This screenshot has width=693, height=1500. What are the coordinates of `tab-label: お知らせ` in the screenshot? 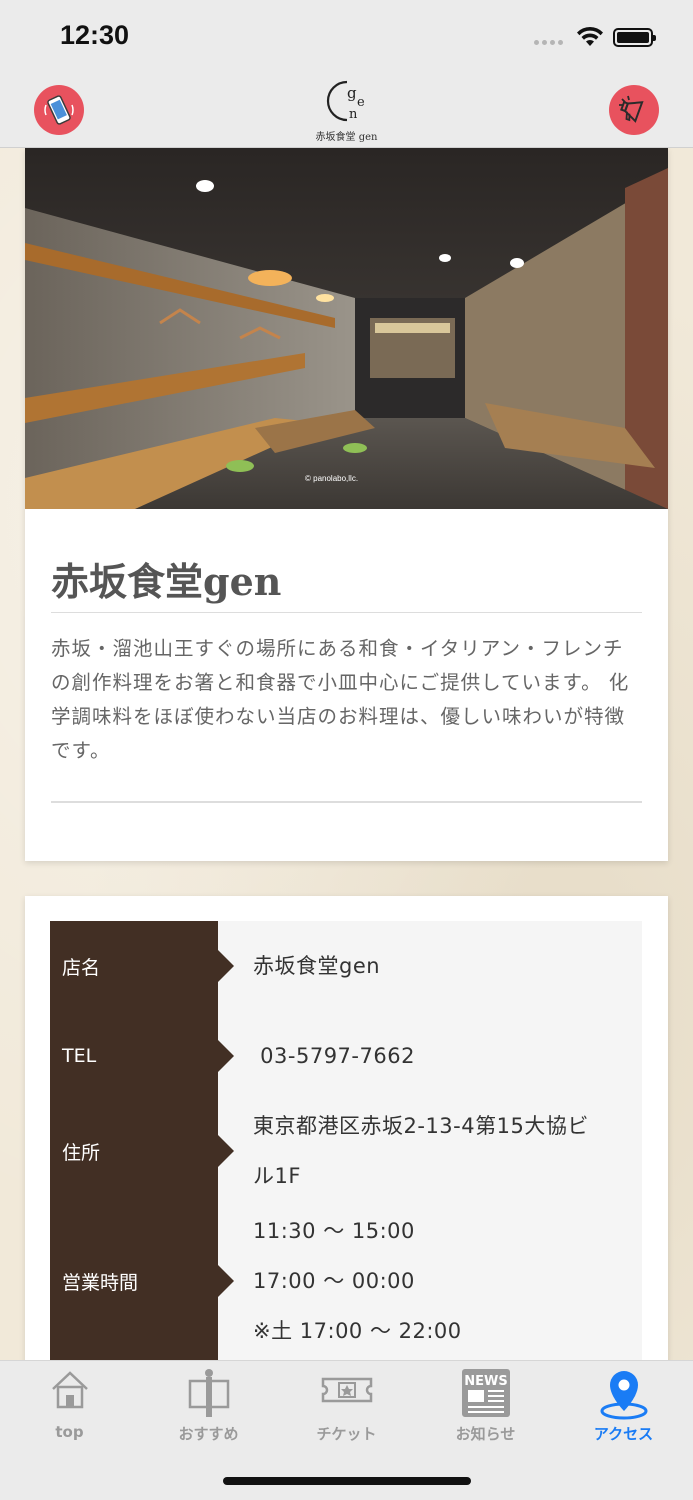 It's located at (485, 1434).